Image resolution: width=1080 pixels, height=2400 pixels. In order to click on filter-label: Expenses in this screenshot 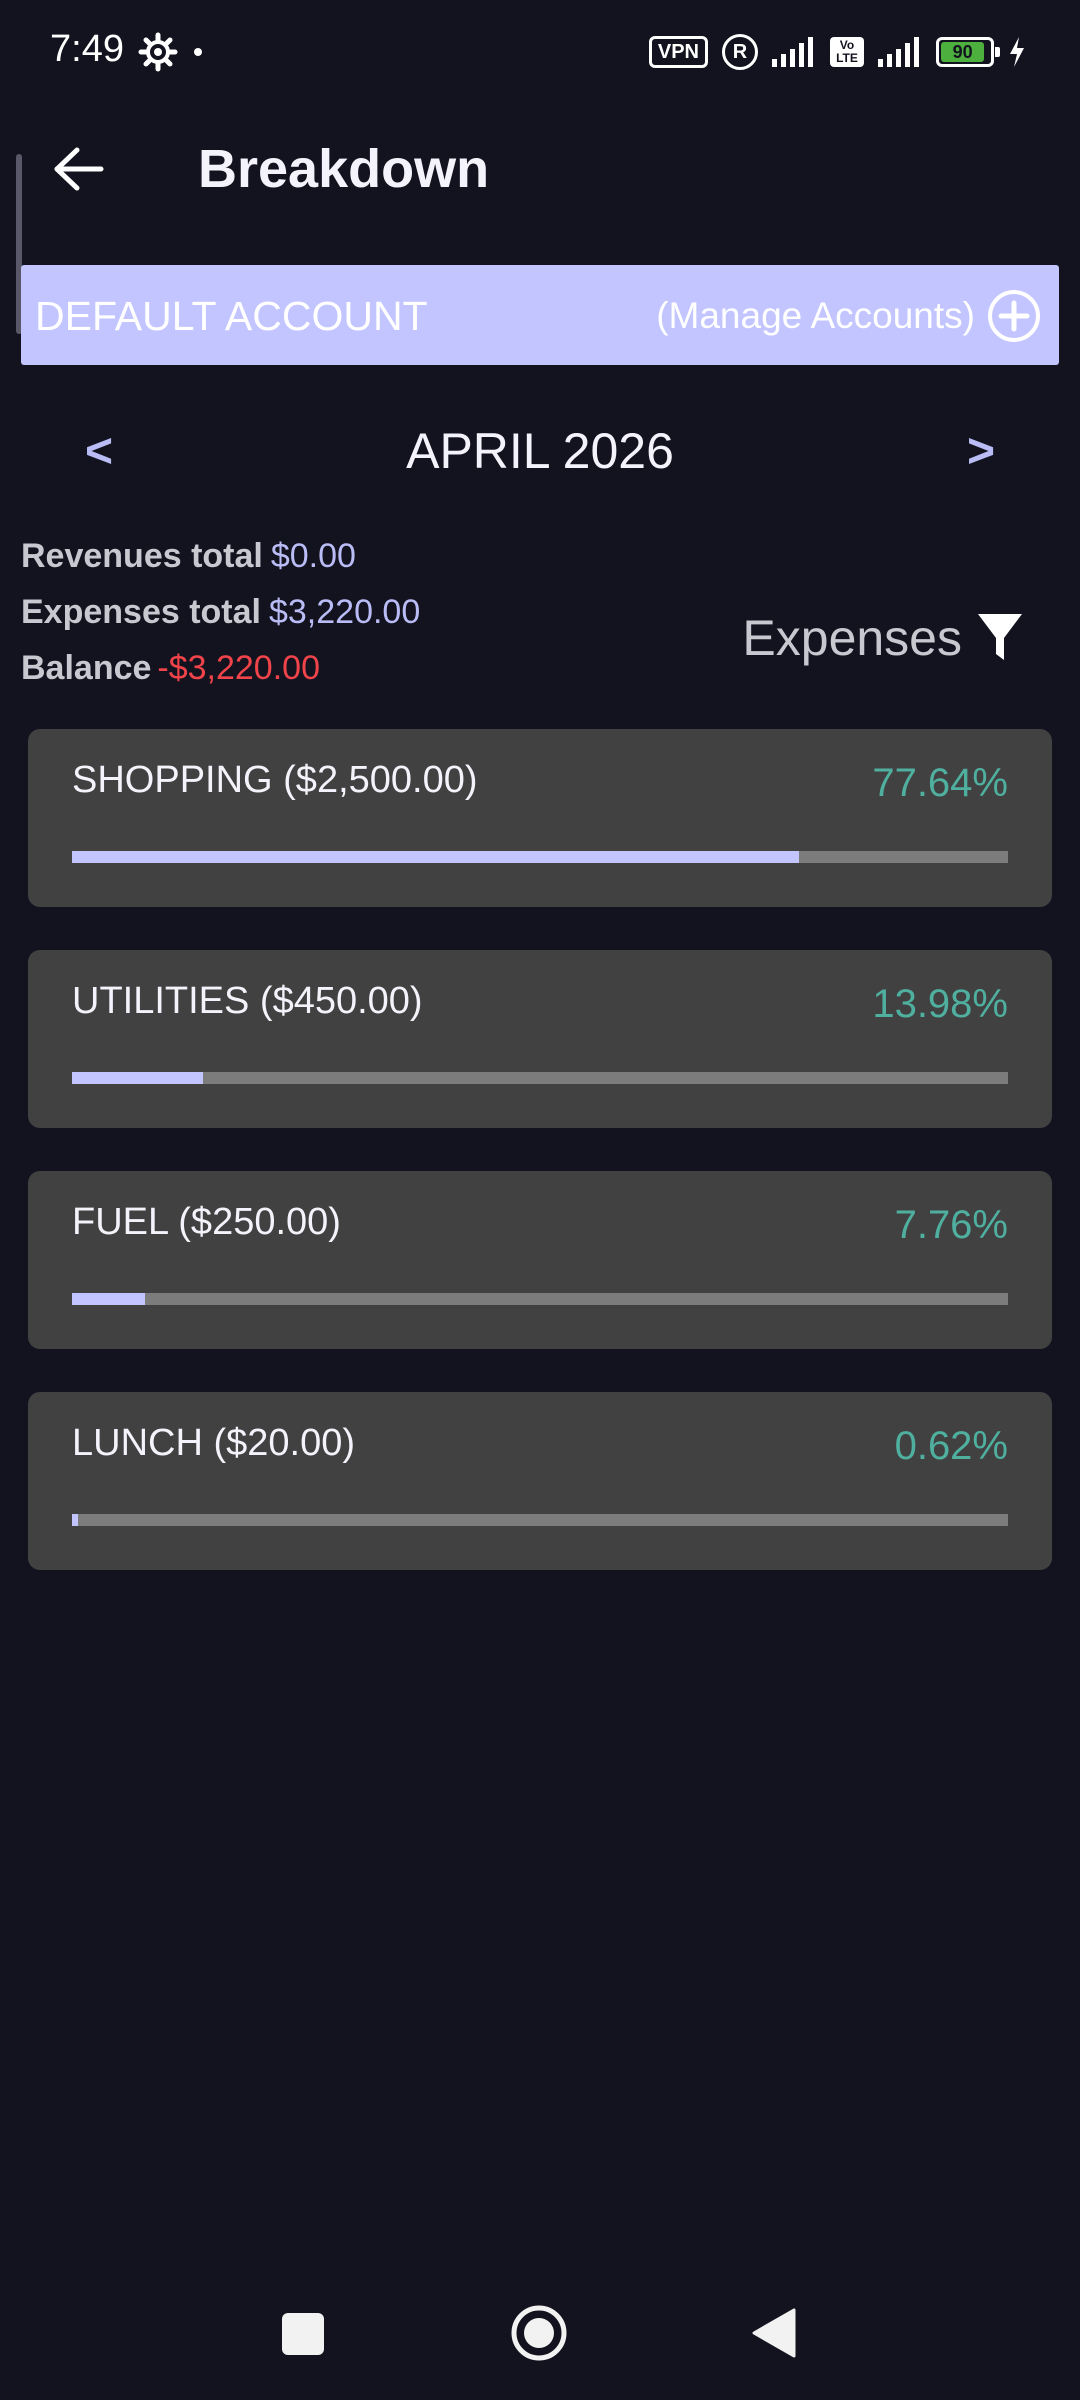, I will do `click(852, 638)`.